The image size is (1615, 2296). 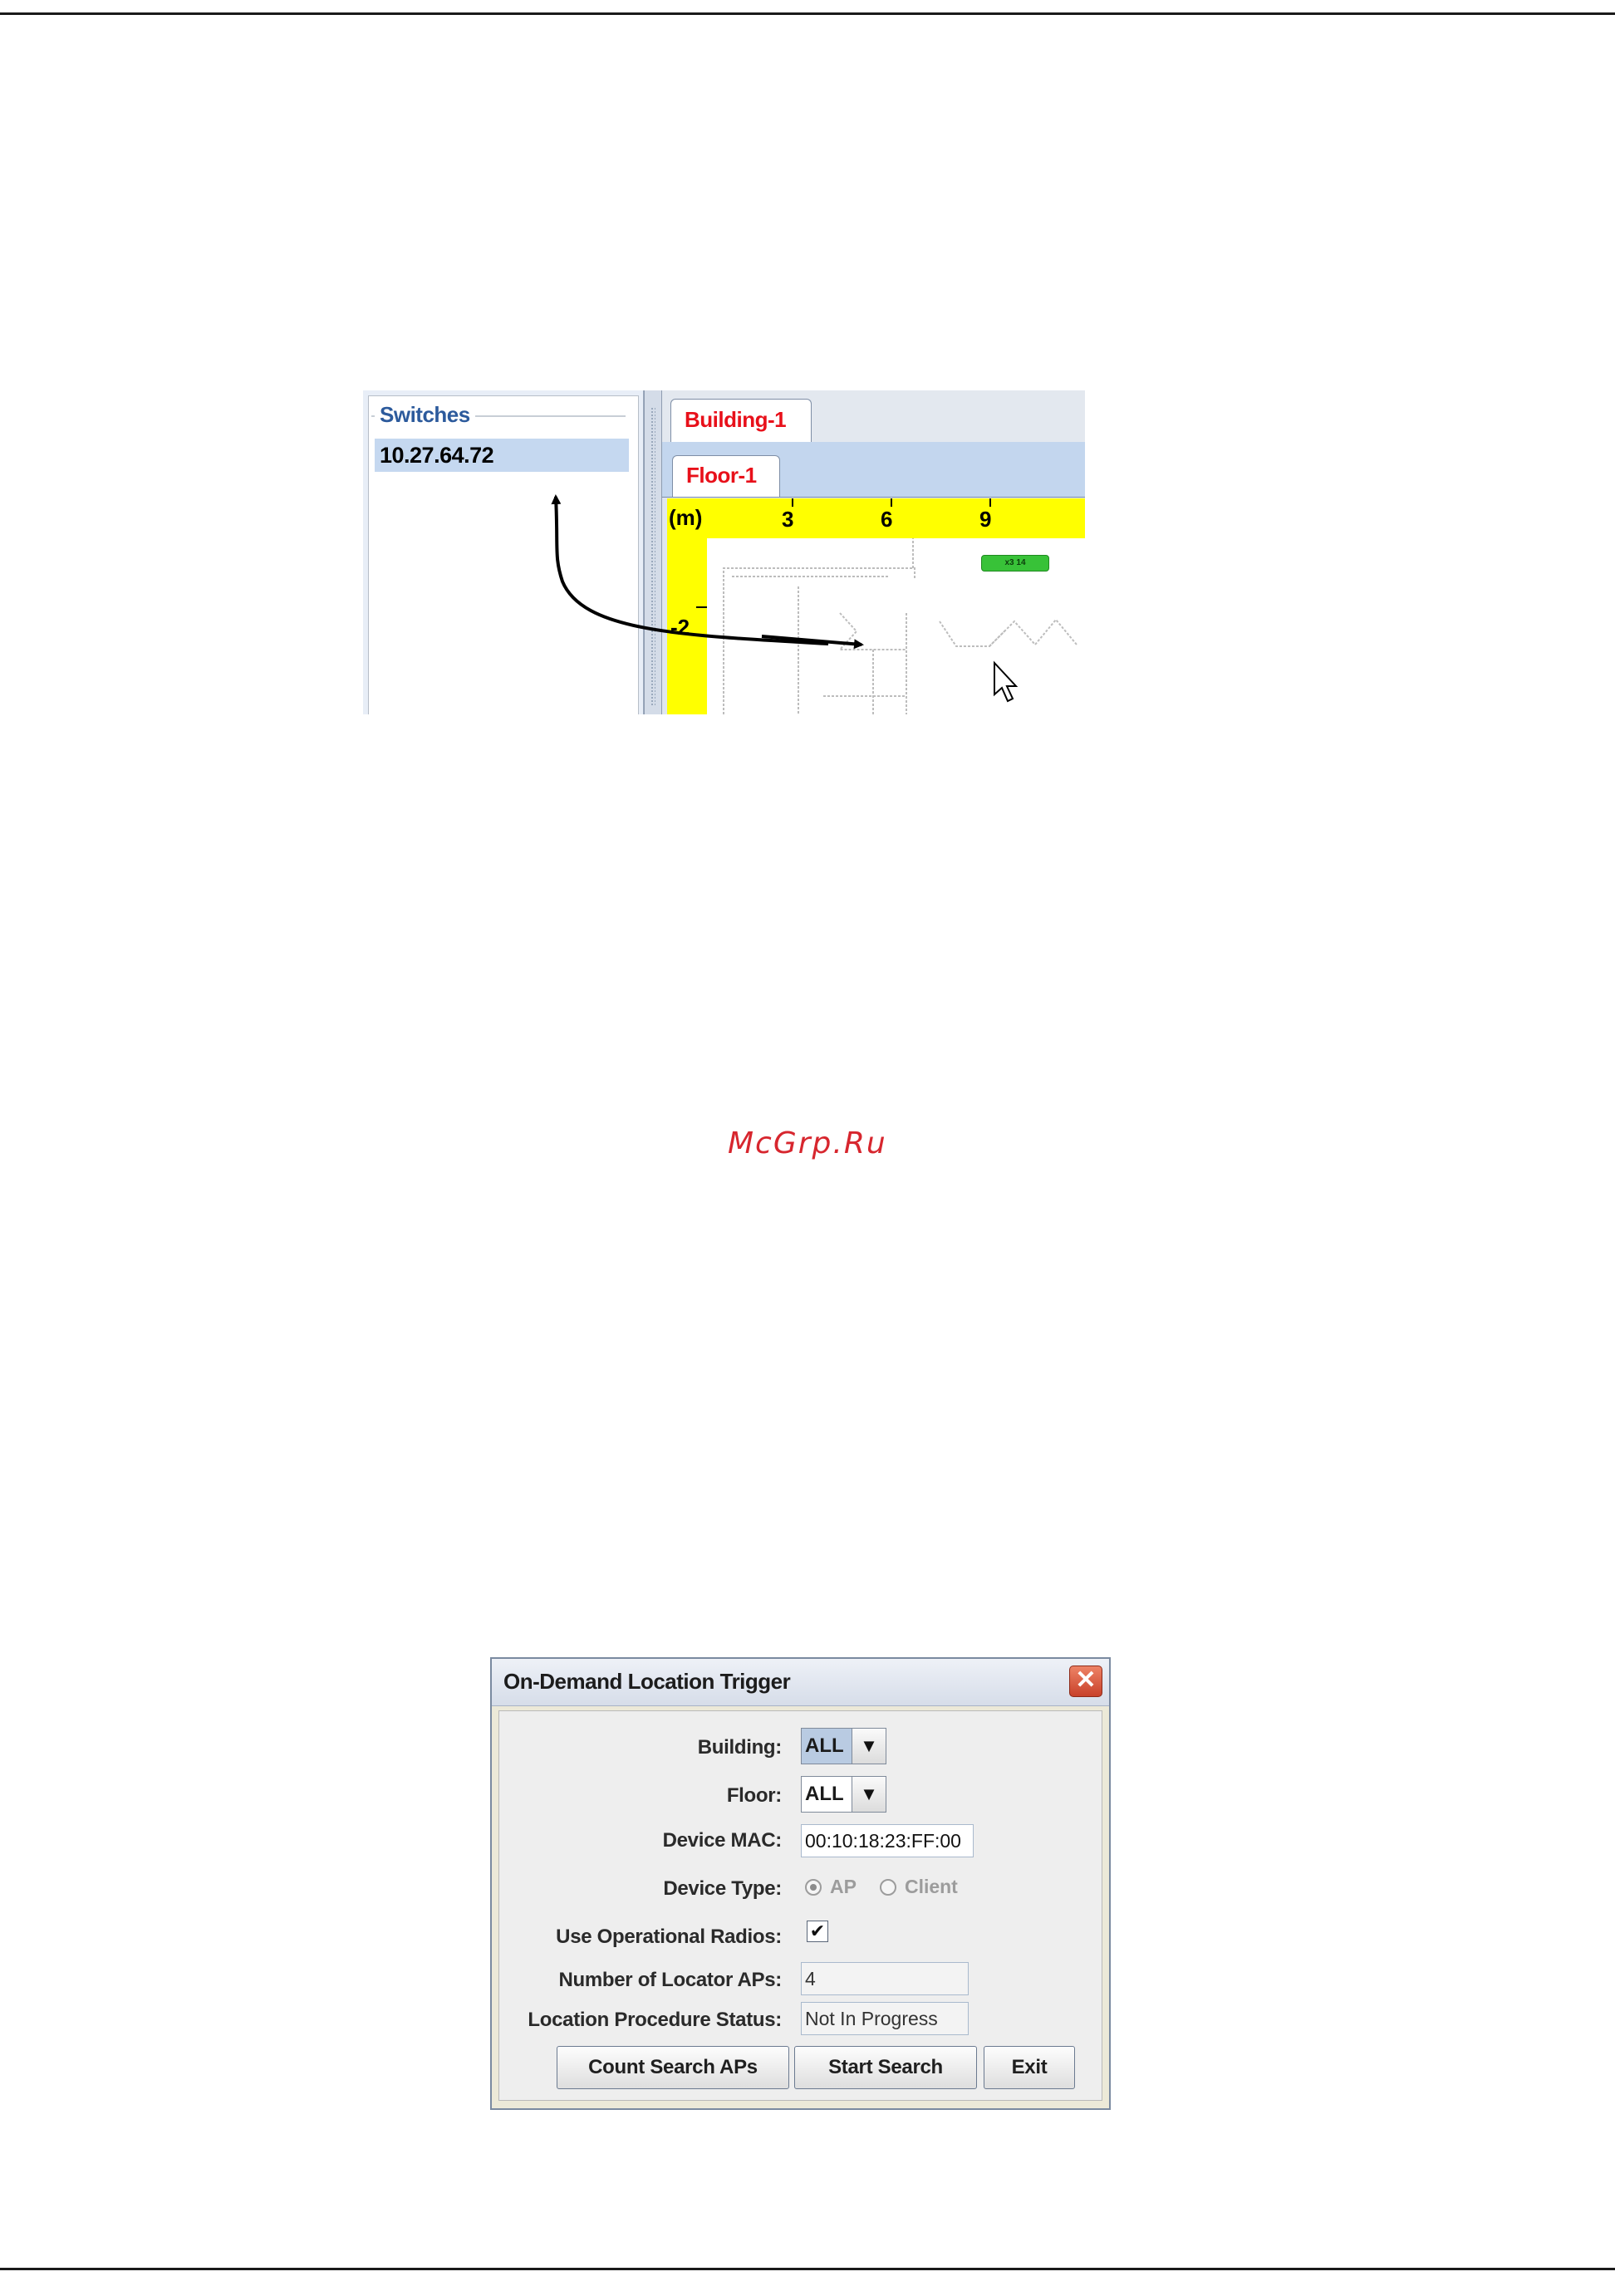 What do you see at coordinates (887, 1841) in the screenshot?
I see `device-mac-field: 00:10:18:23:FF:00` at bounding box center [887, 1841].